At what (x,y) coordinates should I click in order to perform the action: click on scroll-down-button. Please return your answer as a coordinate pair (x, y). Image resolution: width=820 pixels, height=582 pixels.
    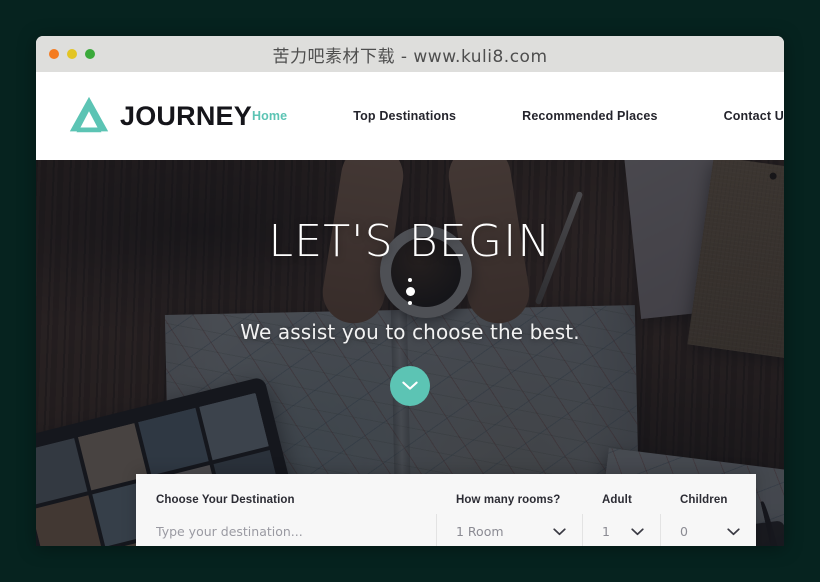
    Looking at the image, I should click on (410, 386).